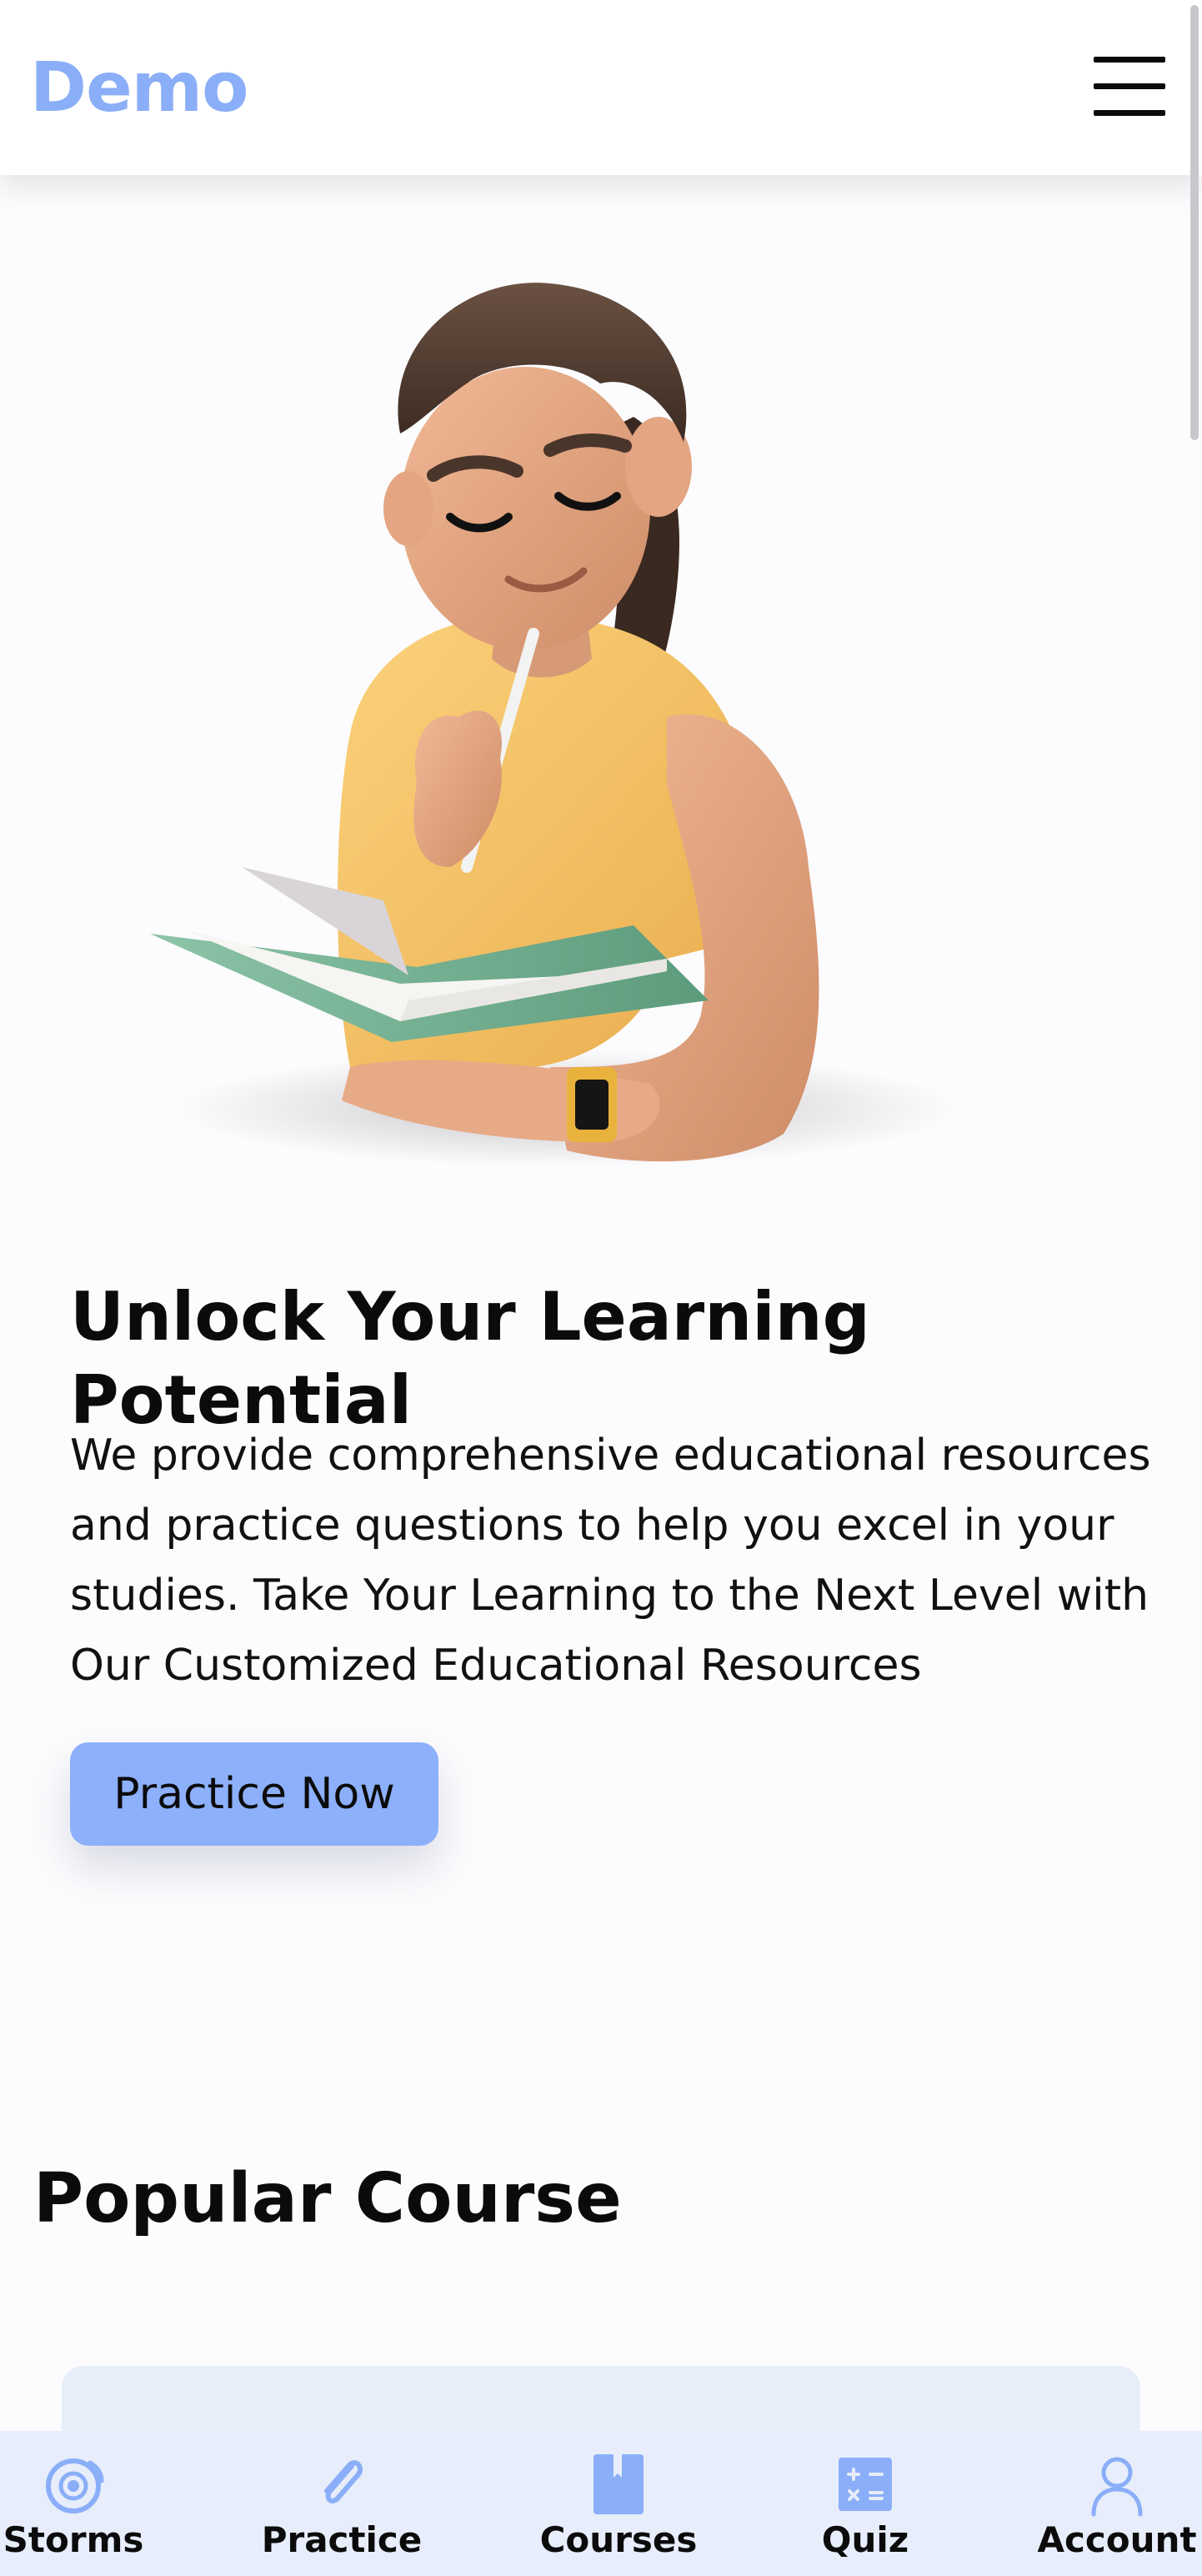 This screenshot has height=2576, width=1202. Describe the element at coordinates (1117, 2487) in the screenshot. I see `user-icon` at that location.